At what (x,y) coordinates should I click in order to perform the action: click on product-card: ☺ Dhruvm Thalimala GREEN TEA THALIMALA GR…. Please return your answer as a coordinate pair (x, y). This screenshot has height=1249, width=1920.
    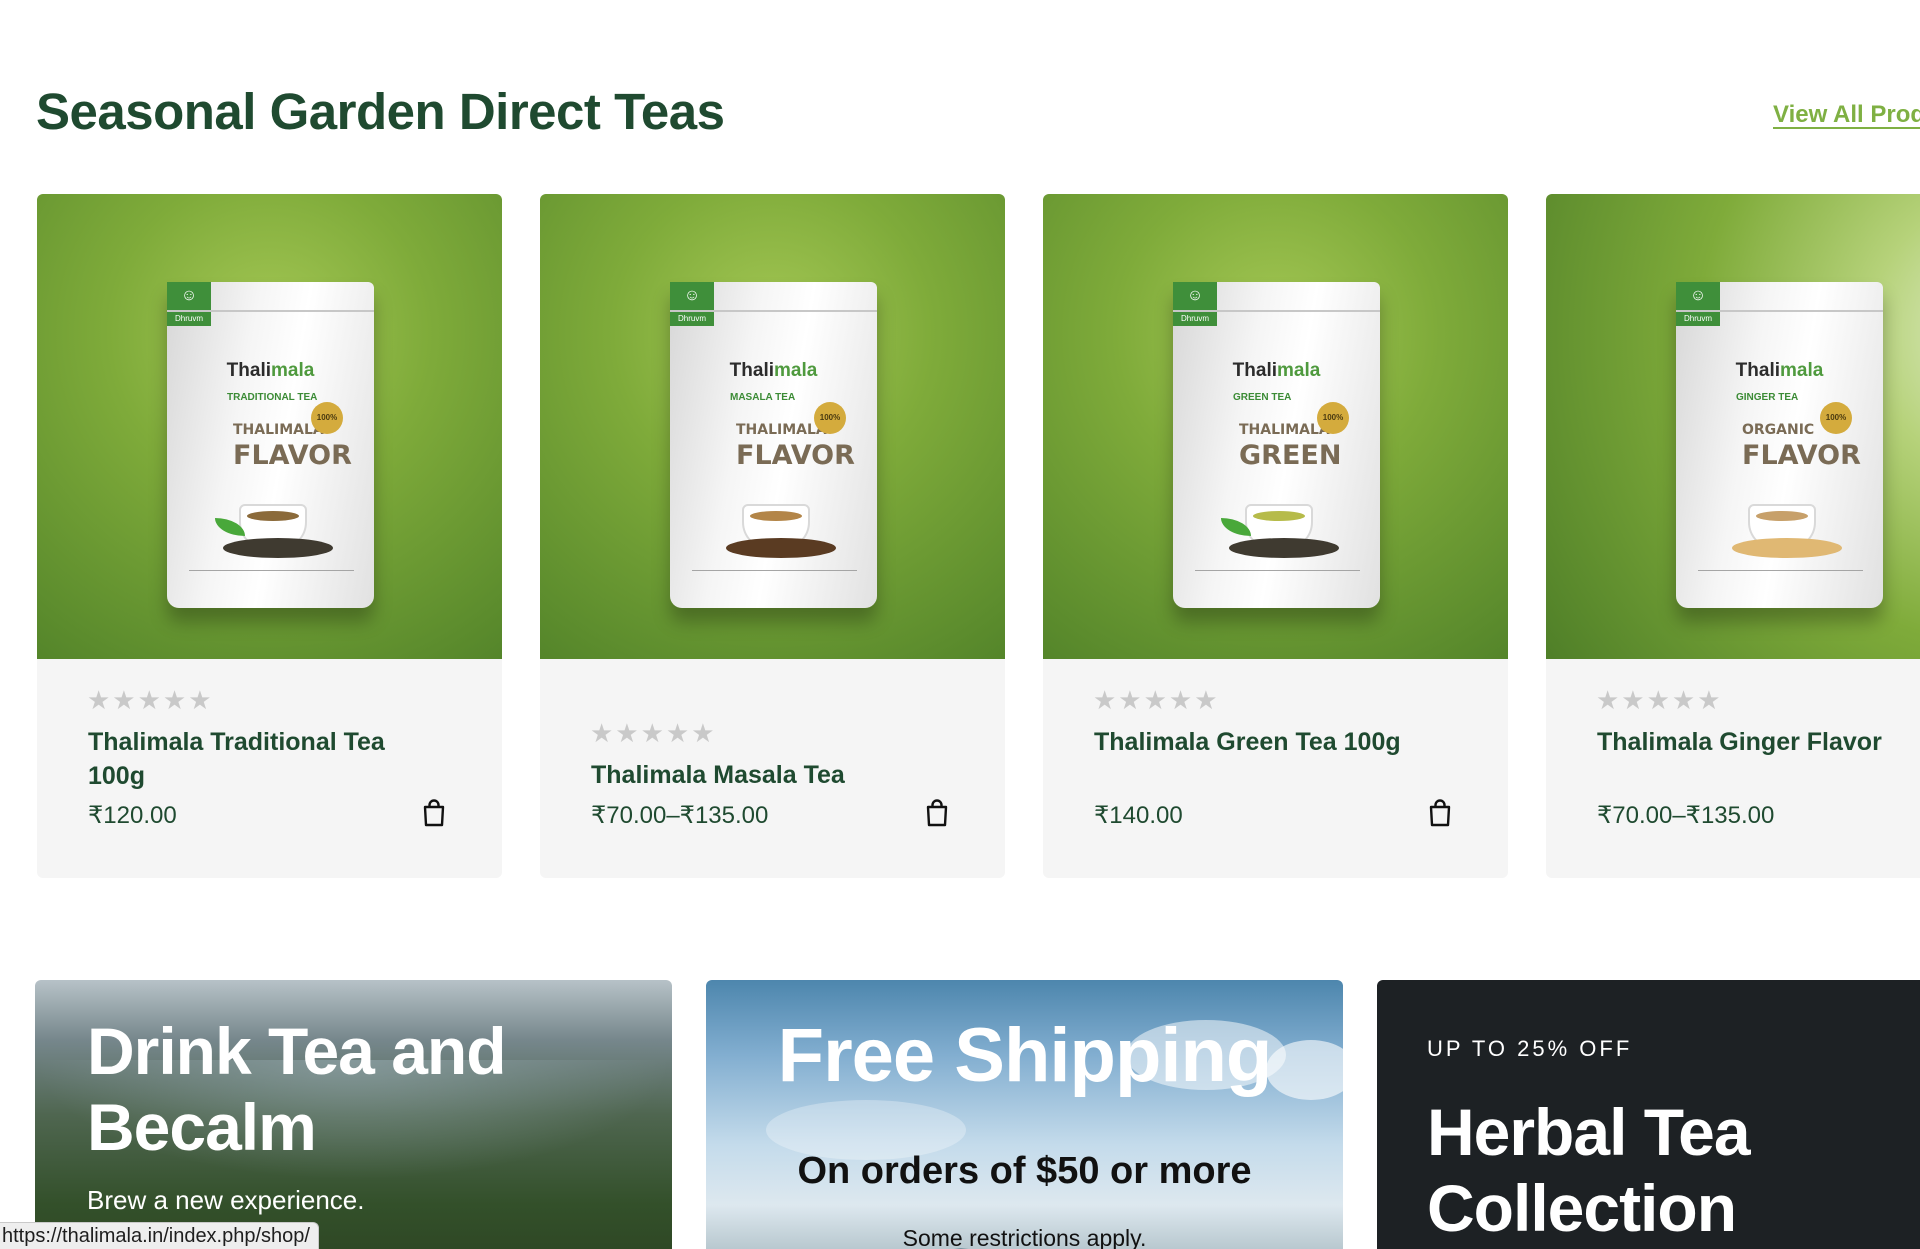
    Looking at the image, I should click on (1275, 536).